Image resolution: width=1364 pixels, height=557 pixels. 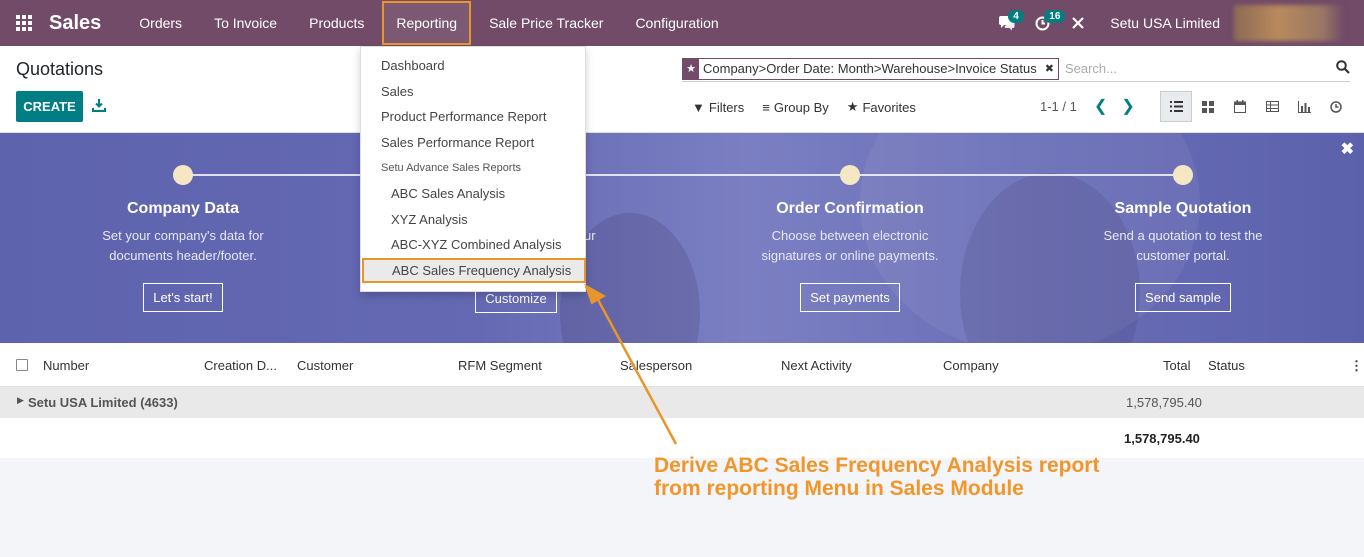 I want to click on set-payments-button: Set payments, so click(x=850, y=297).